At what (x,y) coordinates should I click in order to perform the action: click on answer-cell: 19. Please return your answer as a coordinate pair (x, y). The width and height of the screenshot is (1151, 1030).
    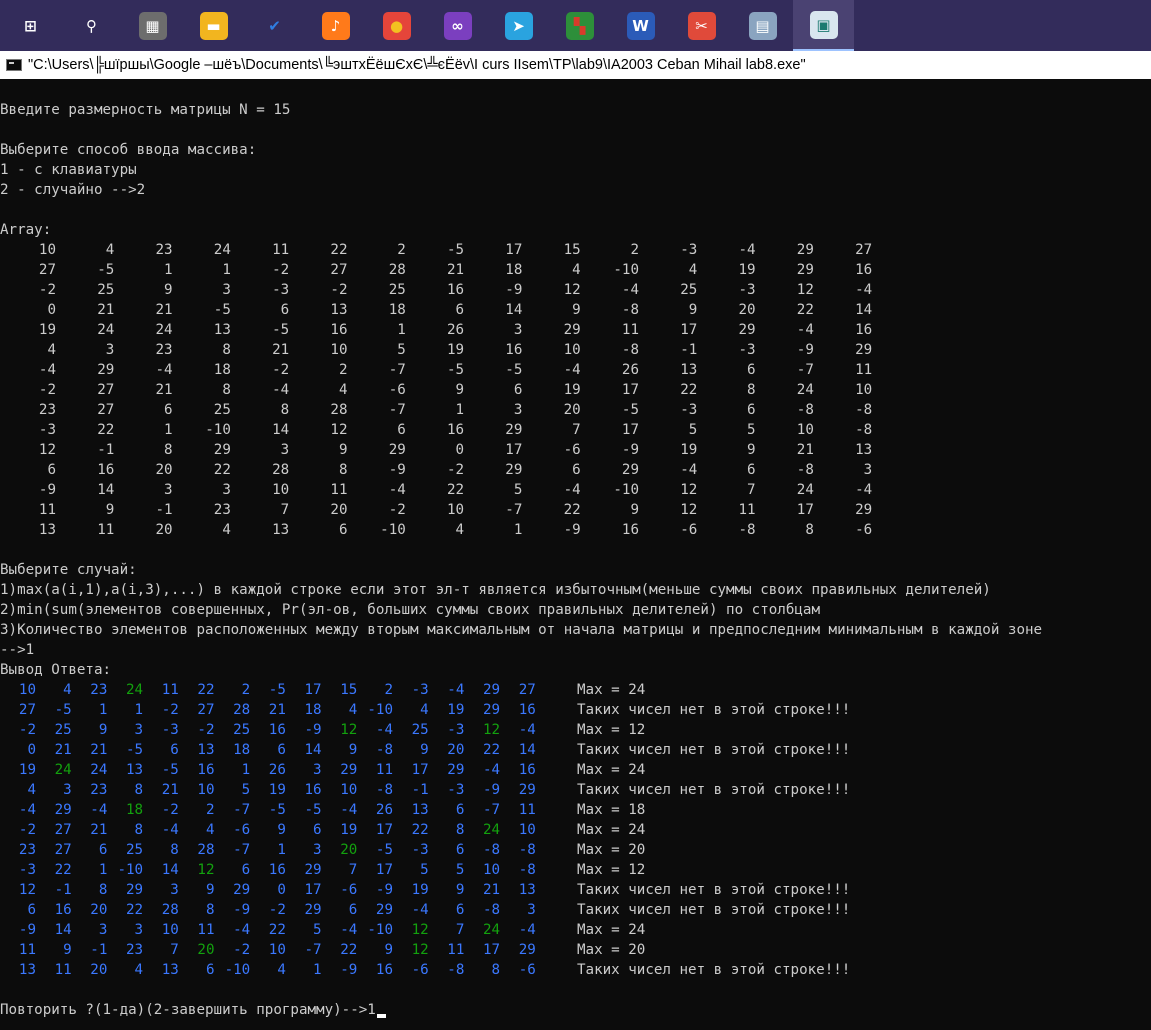
    Looking at the image, I should click on (420, 890).